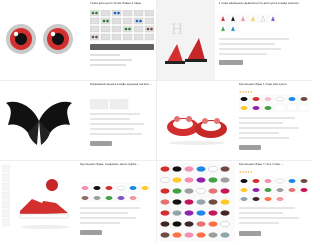 This screenshot has height=245, width=320. Describe the element at coordinates (6, 201) in the screenshot. I see `thumbnail-strip` at that location.